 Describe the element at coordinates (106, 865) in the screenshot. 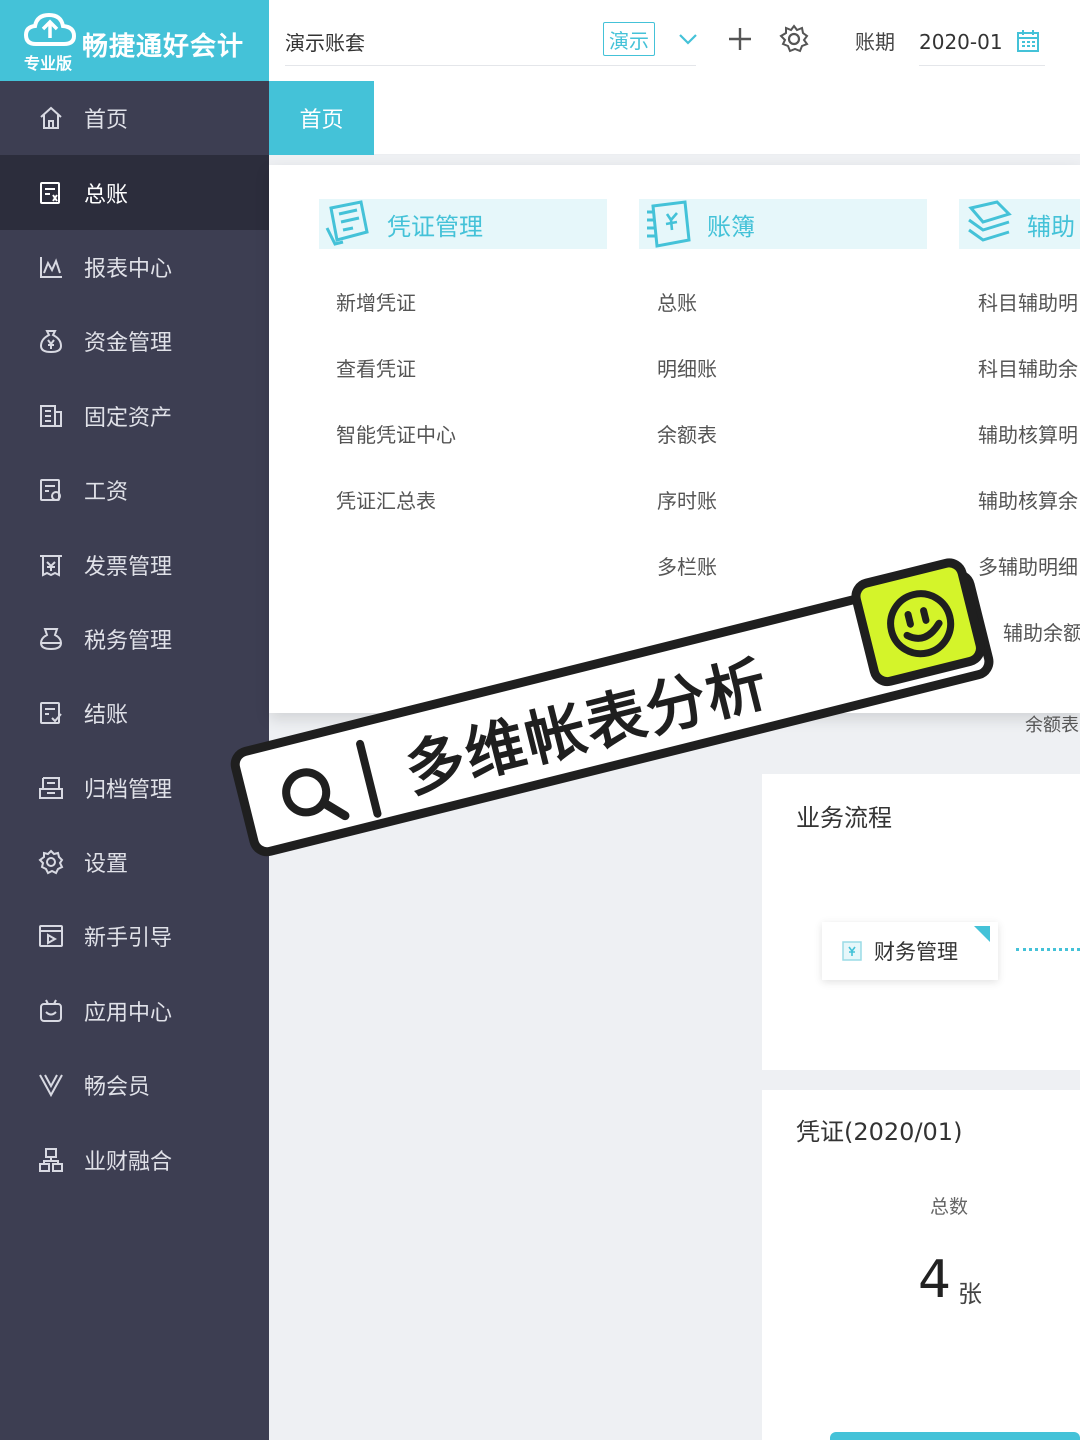

I see `sidebar-item-label: 设置` at that location.